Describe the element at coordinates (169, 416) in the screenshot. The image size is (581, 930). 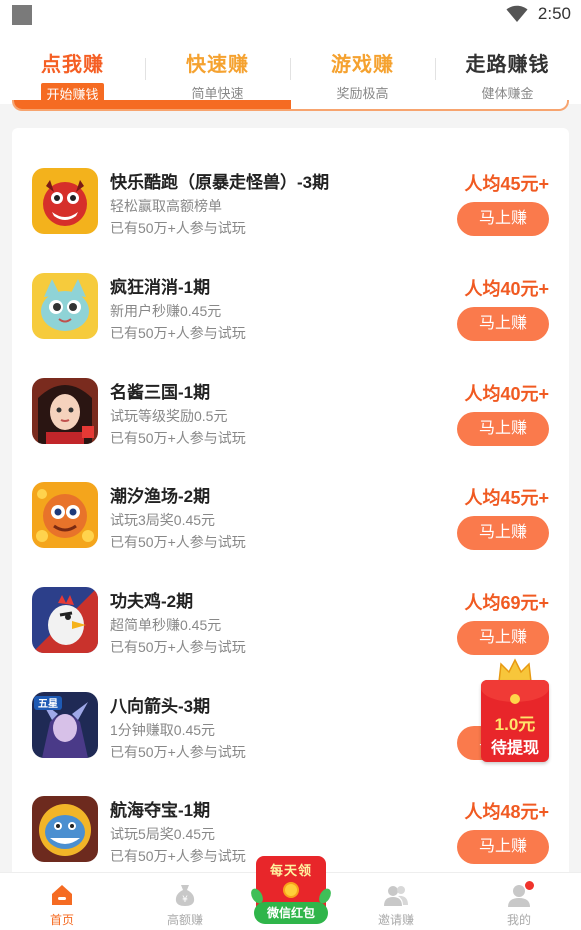
I see `task-desc: 试玩等级奖励0.5元` at that location.